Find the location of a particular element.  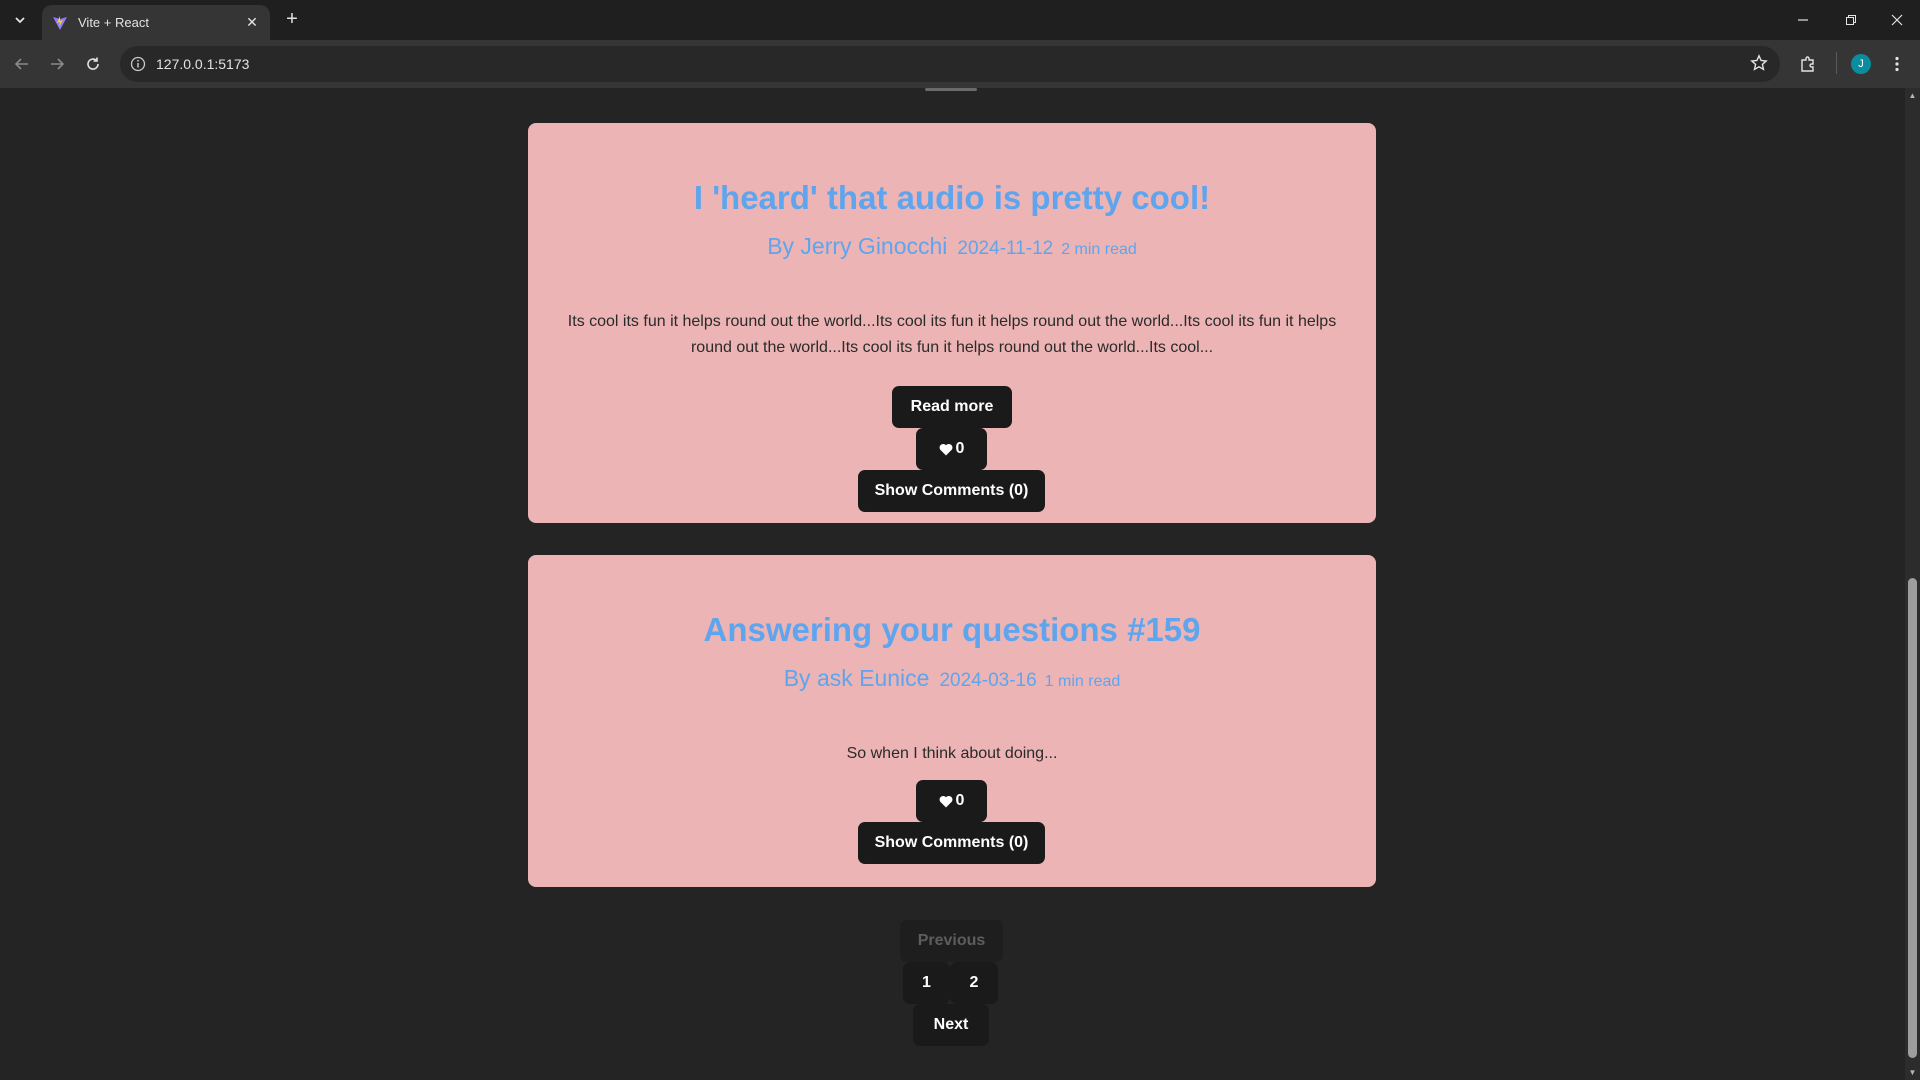

read-more-button: Read more is located at coordinates (952, 407).